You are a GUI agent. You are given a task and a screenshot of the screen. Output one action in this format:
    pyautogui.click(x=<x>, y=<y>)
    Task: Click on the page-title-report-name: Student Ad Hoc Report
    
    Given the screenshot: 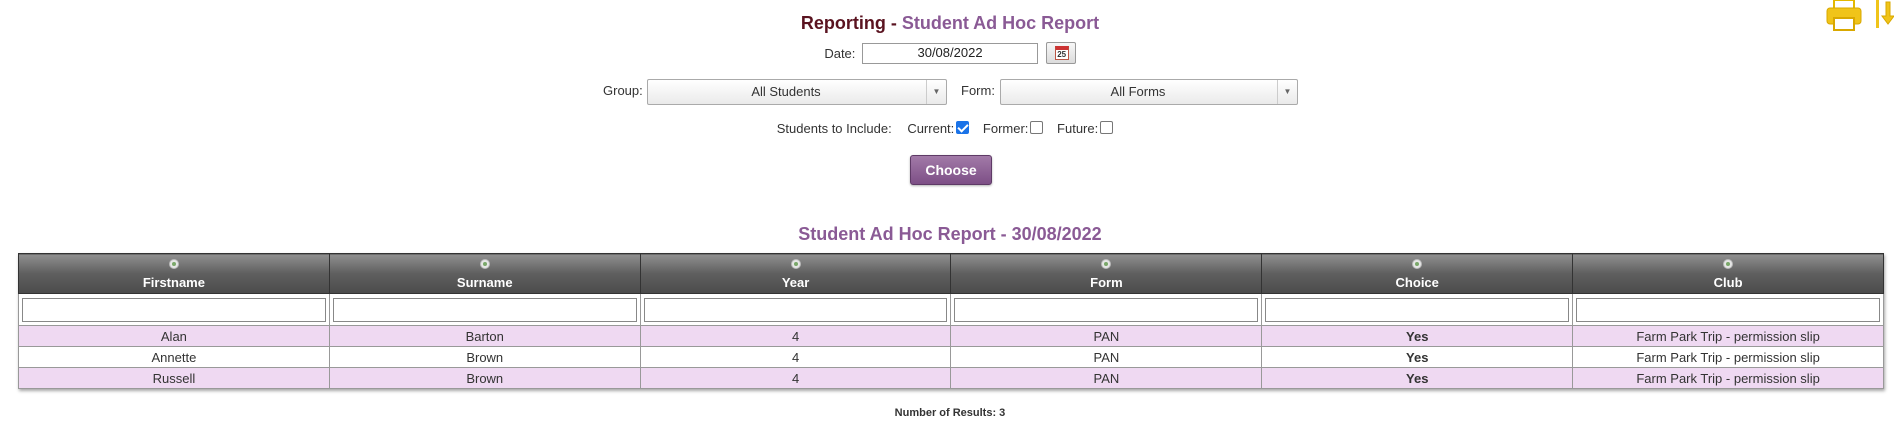 What is the action you would take?
    pyautogui.click(x=1000, y=23)
    